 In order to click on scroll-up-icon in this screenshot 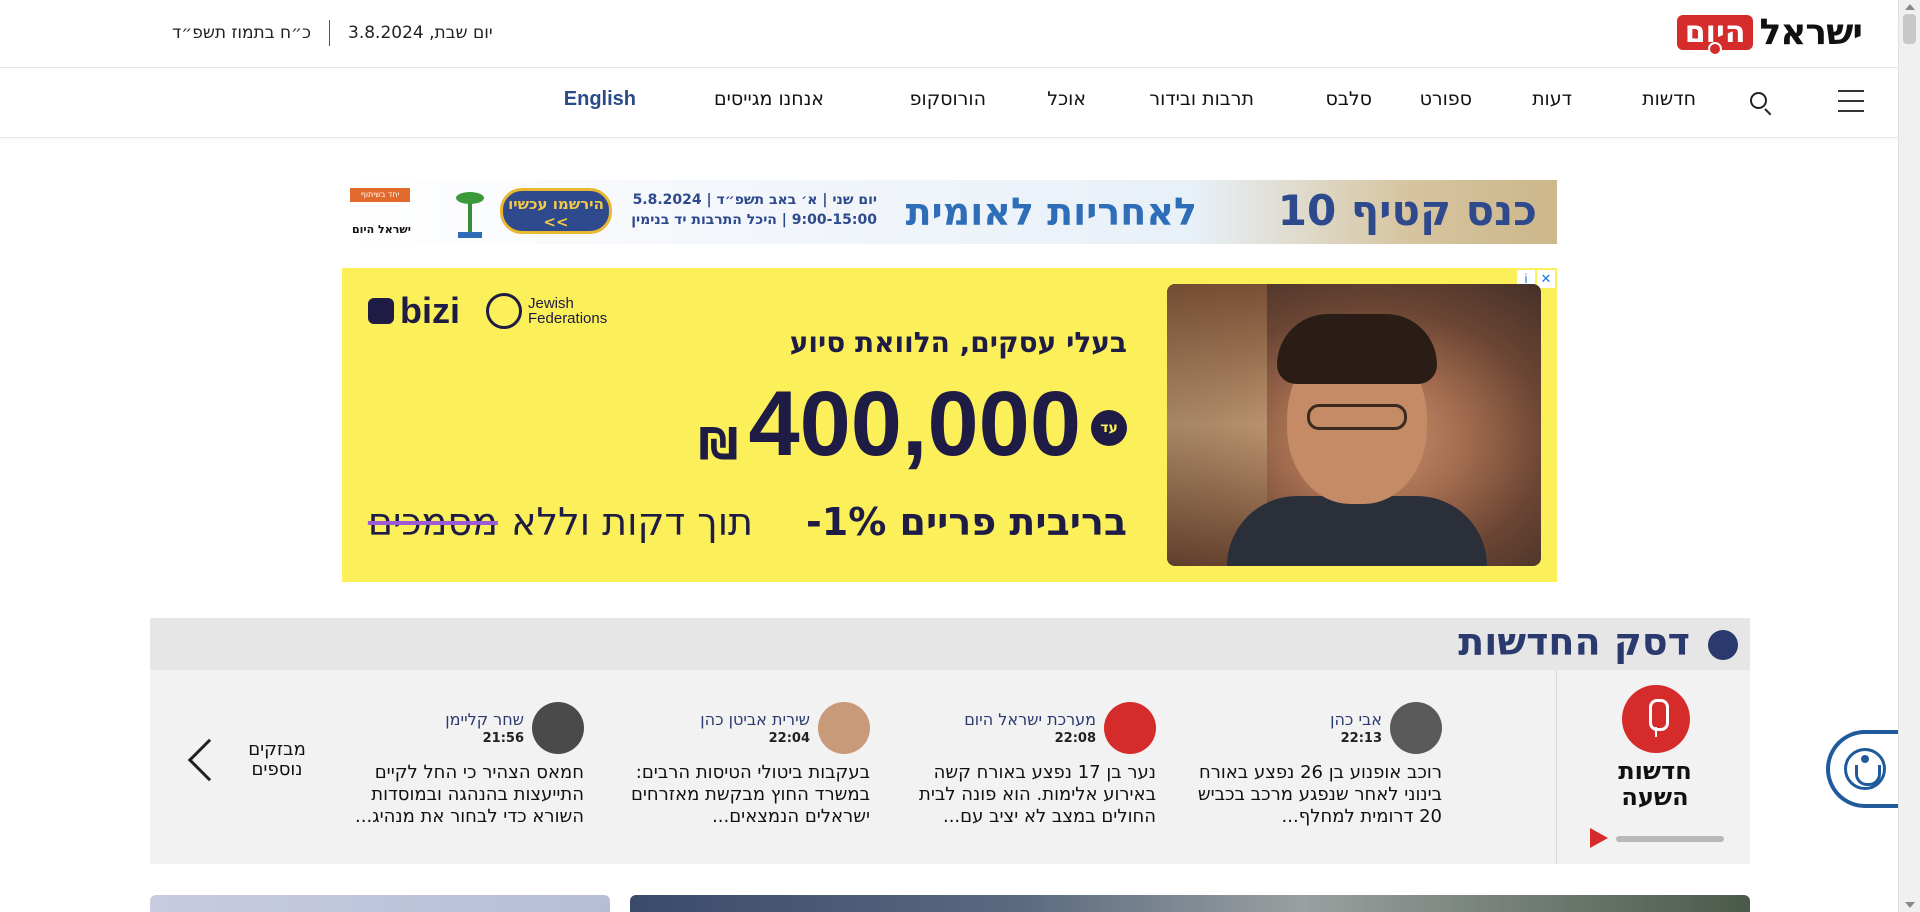, I will do `click(1910, 7)`.